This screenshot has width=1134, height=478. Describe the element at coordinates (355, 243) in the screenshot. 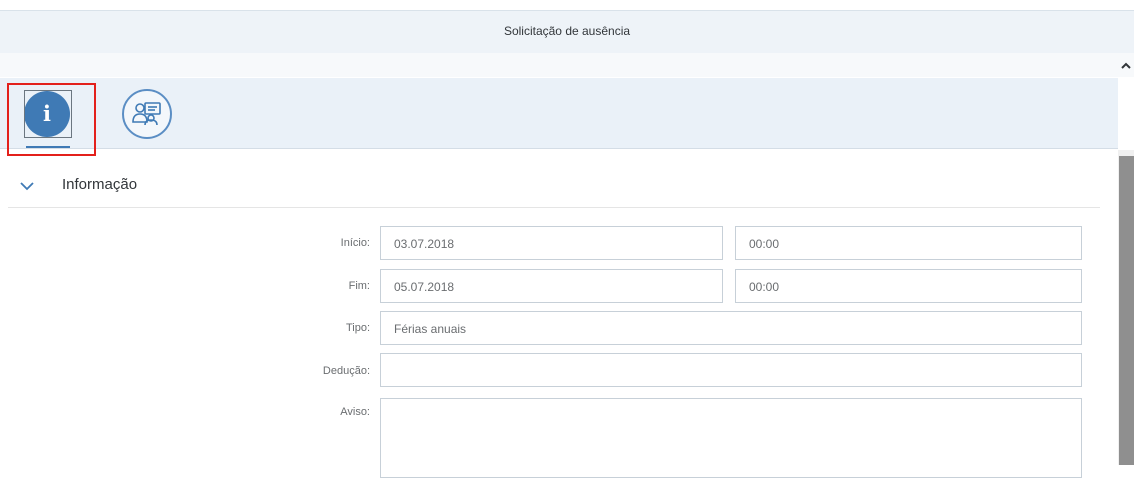

I see `start-label: Início:` at that location.